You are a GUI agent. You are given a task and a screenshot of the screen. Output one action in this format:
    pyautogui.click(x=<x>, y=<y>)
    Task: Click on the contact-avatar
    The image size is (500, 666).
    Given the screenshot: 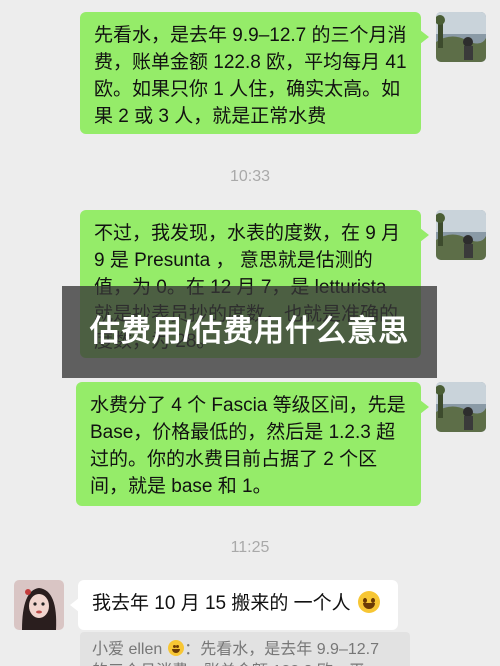 What is the action you would take?
    pyautogui.click(x=39, y=605)
    